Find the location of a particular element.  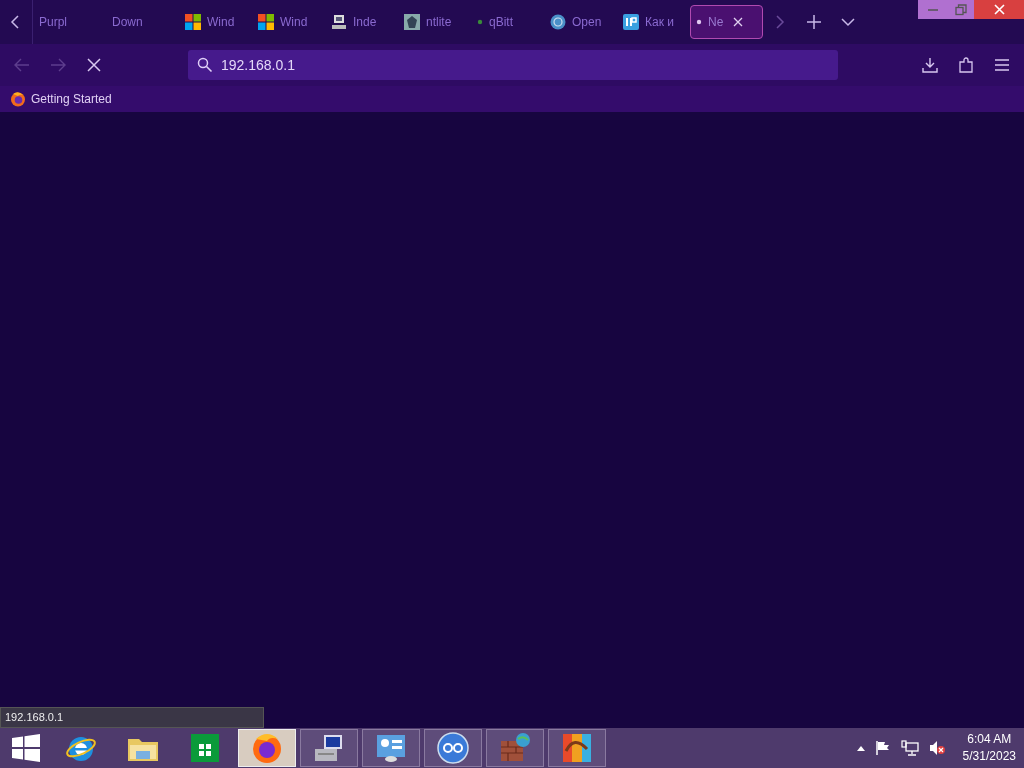

forward-arrow-icon is located at coordinates (58, 65).